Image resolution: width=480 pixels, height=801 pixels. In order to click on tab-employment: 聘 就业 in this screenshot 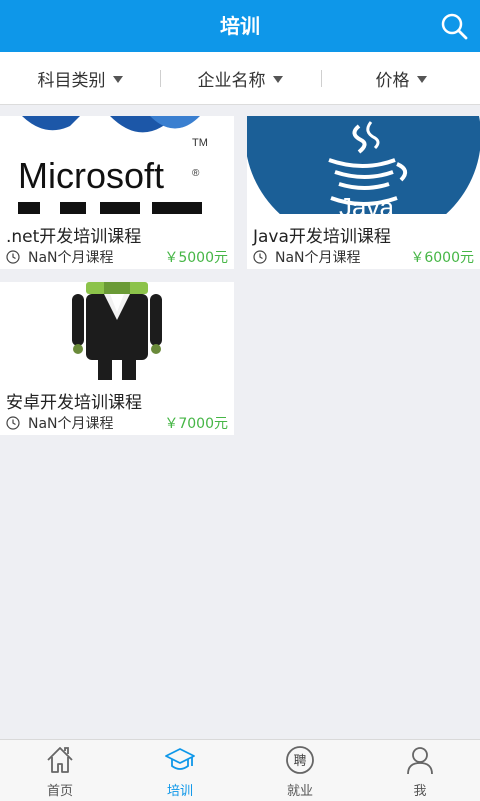, I will do `click(300, 770)`.